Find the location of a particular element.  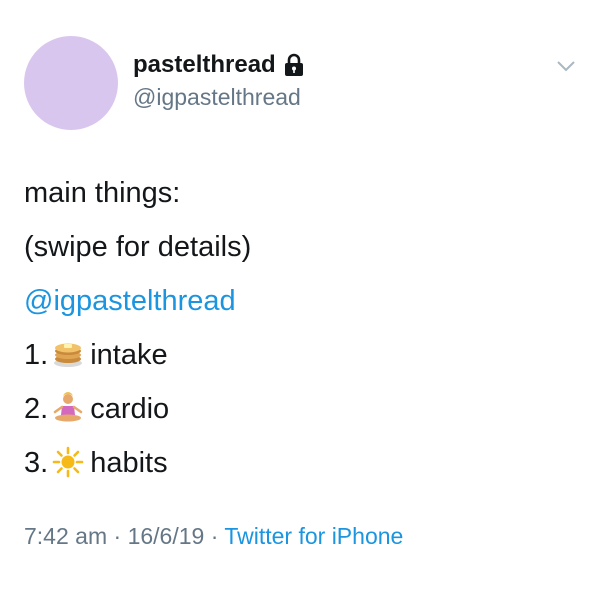

pancakes-icon is located at coordinates (68, 355).